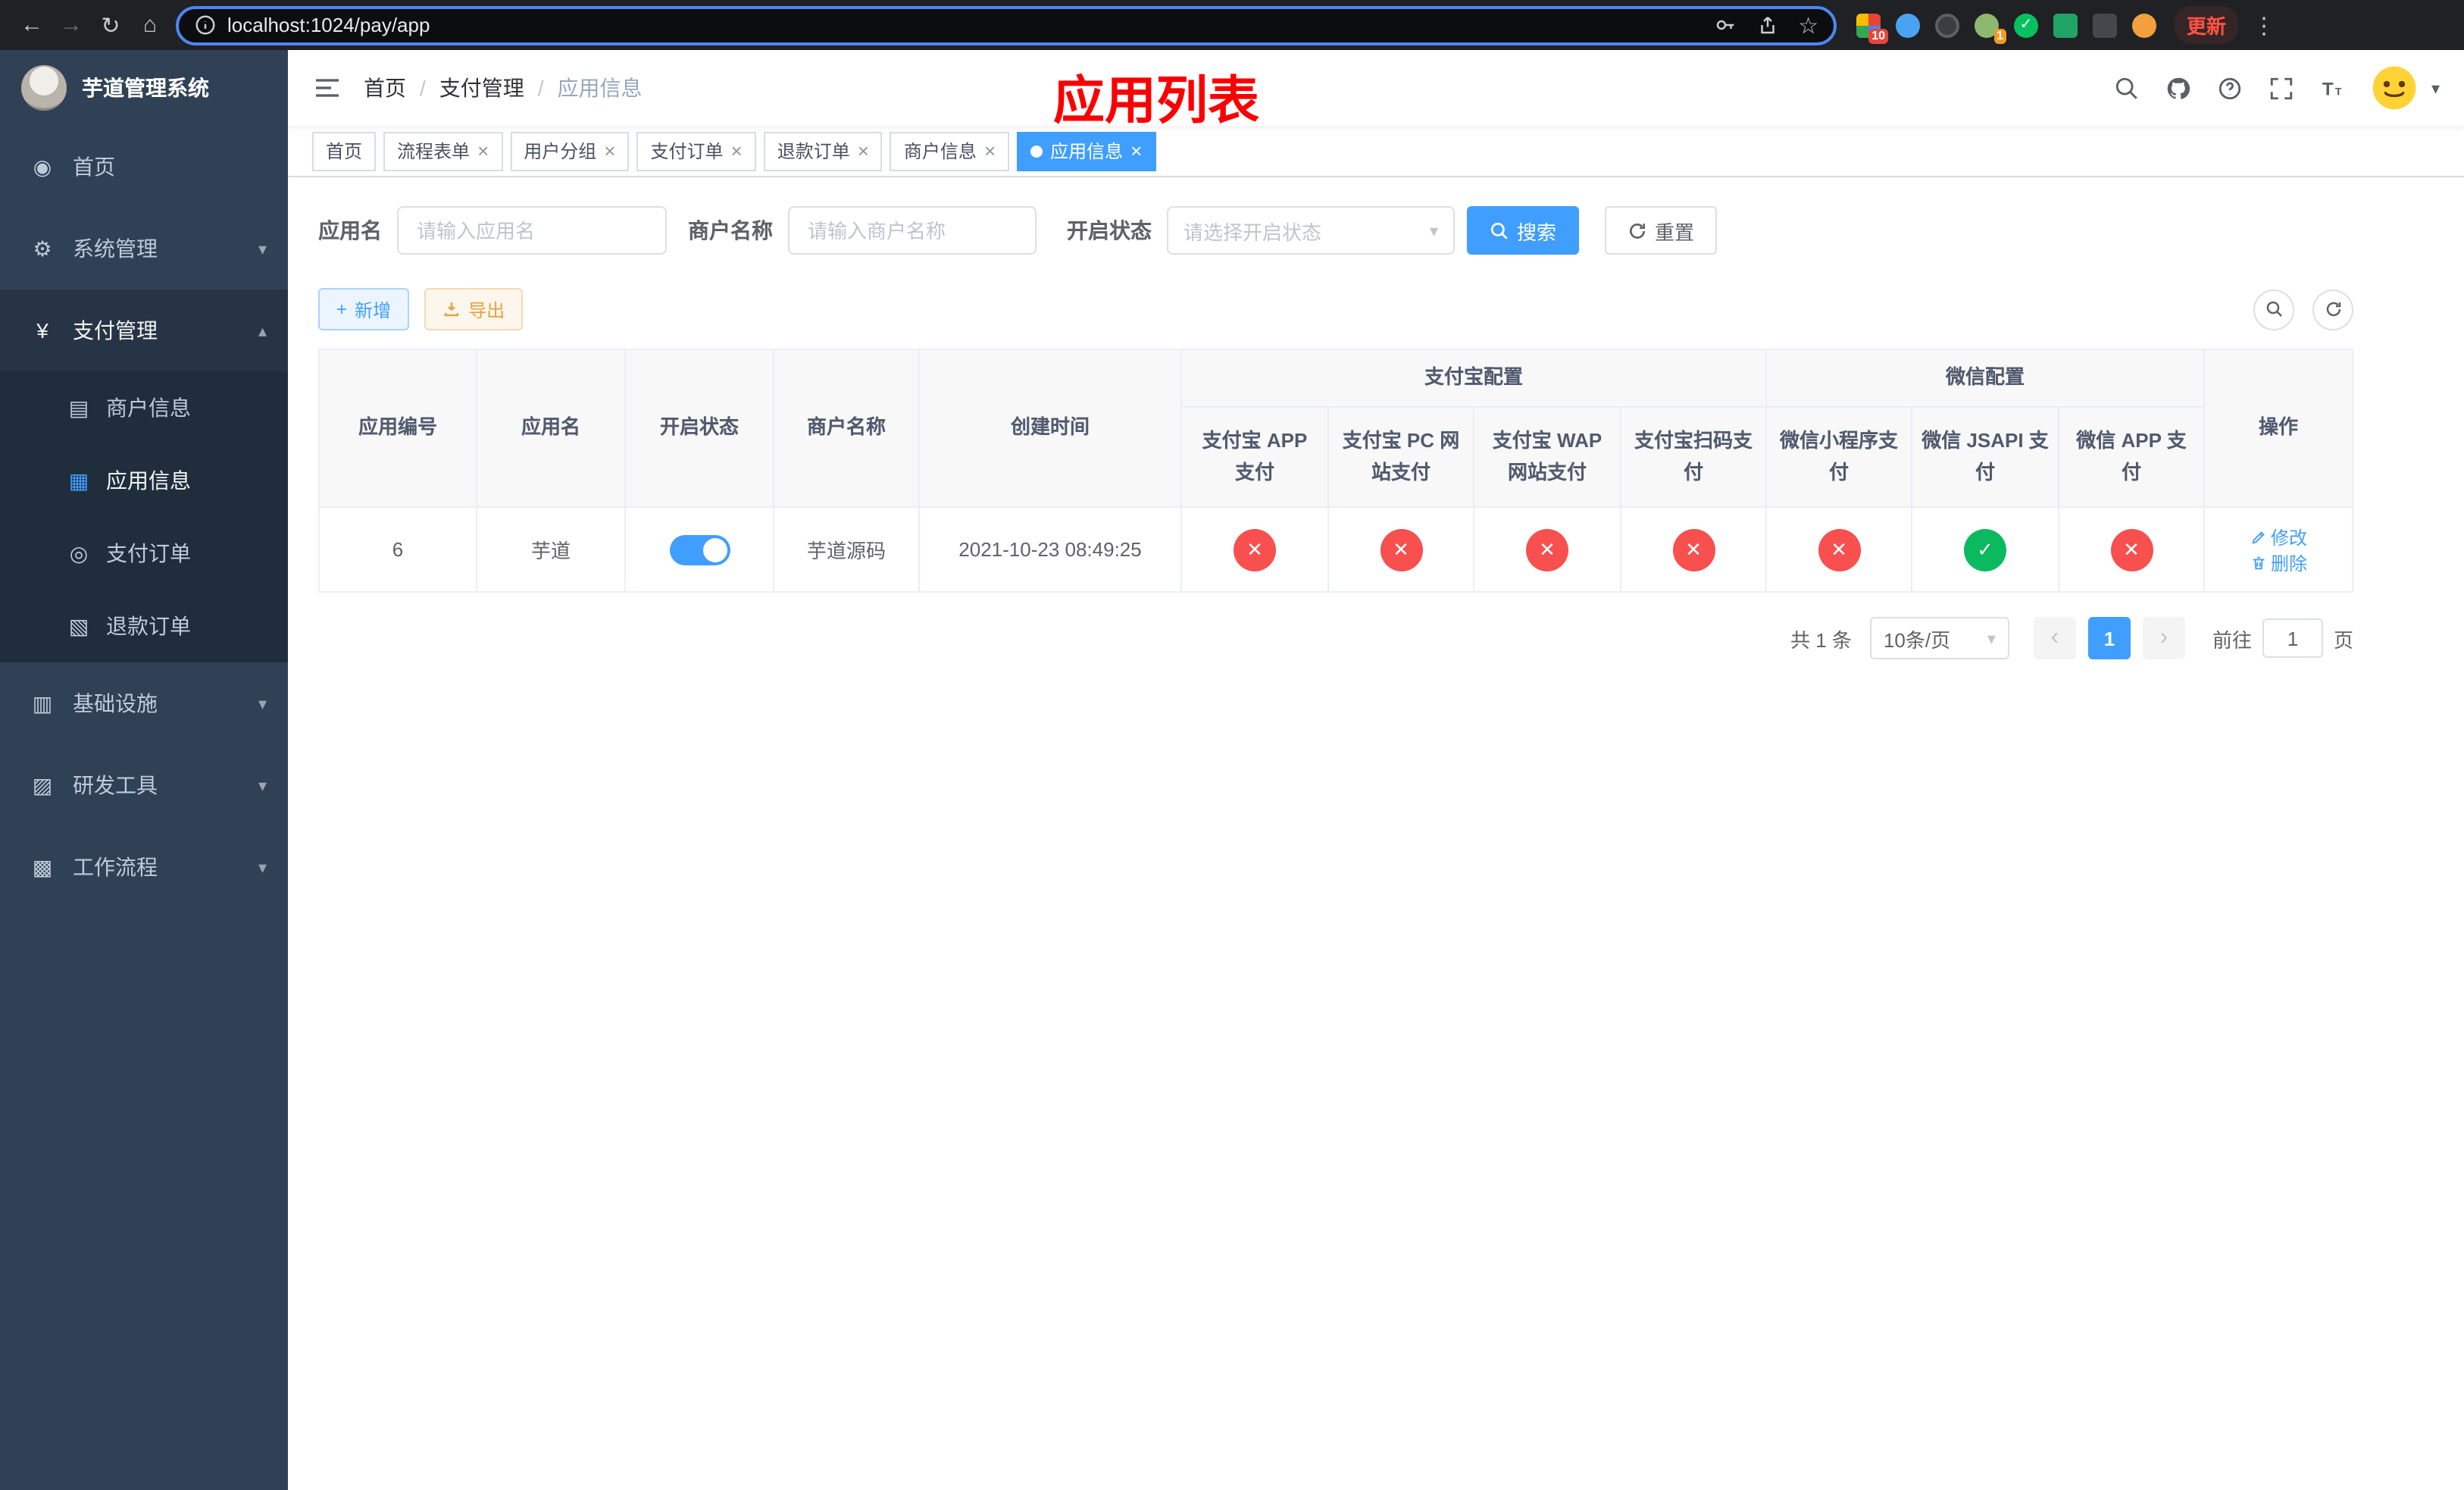 Image resolution: width=2464 pixels, height=1490 pixels. I want to click on yen-icon: ¥, so click(42, 330).